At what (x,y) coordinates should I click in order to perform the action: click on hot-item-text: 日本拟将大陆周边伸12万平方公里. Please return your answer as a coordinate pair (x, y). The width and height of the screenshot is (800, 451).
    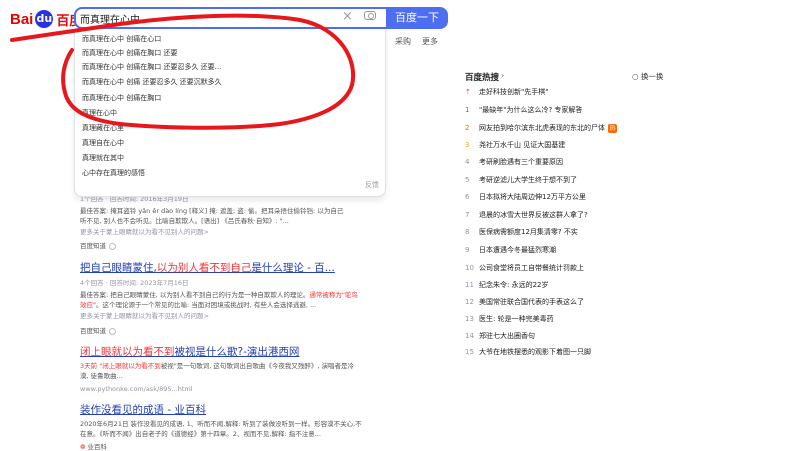
    Looking at the image, I should click on (532, 197).